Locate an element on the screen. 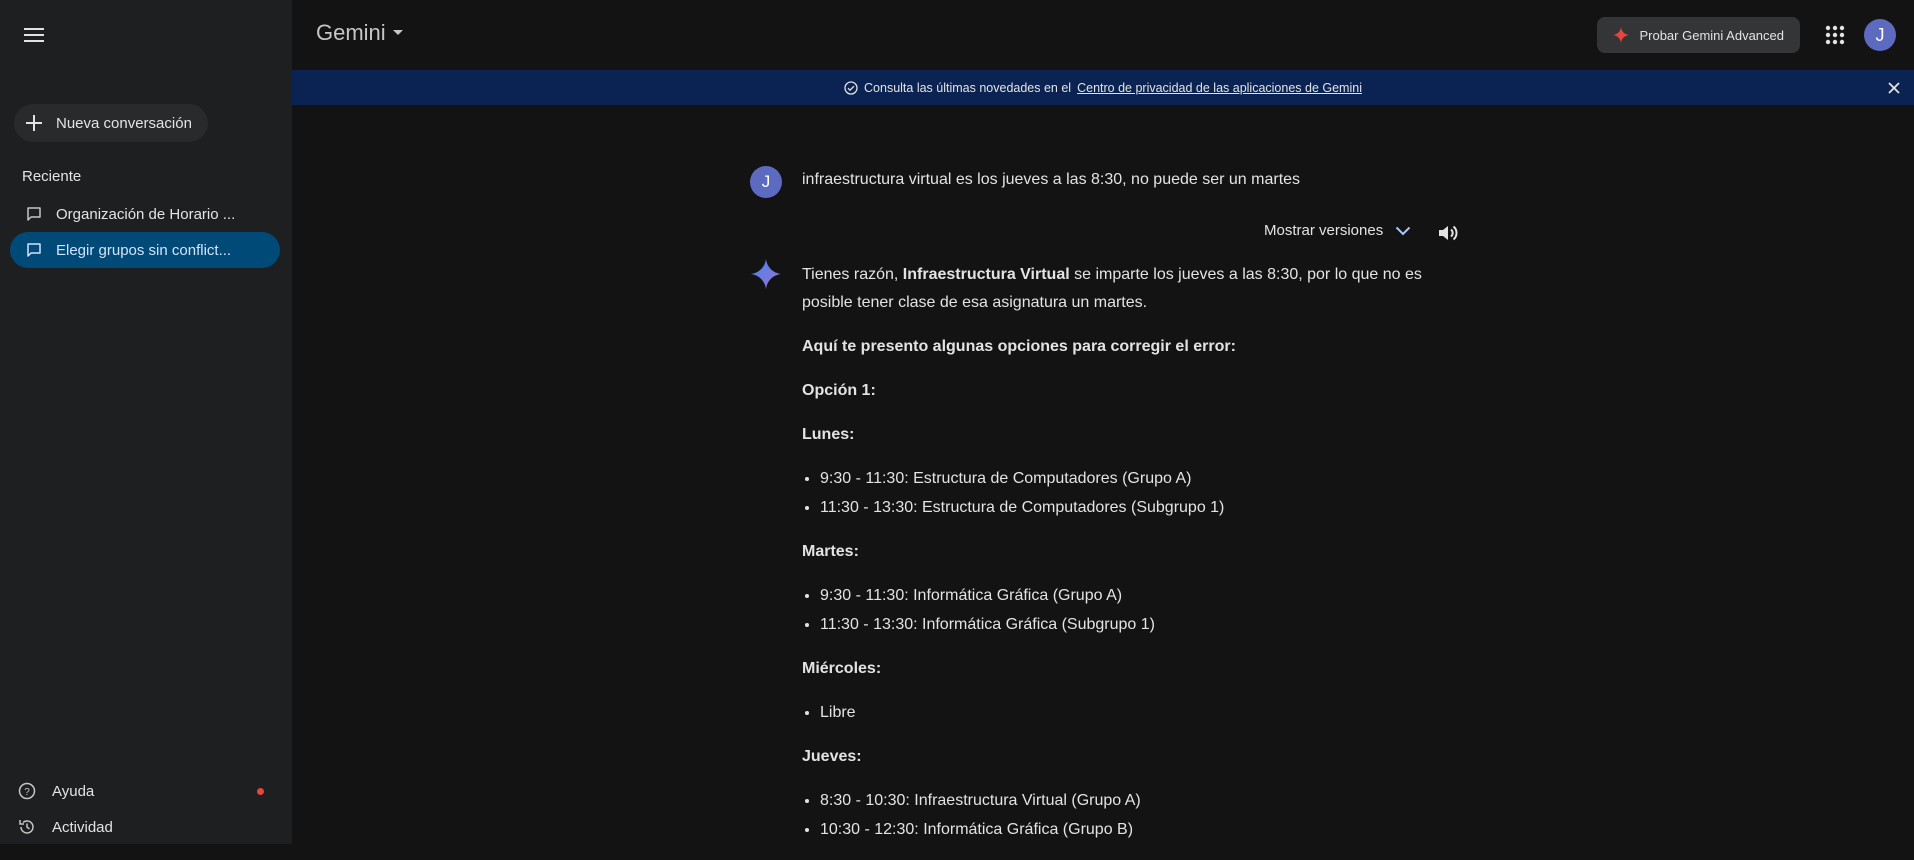 Image resolution: width=1914 pixels, height=860 pixels. intro-bold: Infraestructura Virtual is located at coordinates (986, 274).